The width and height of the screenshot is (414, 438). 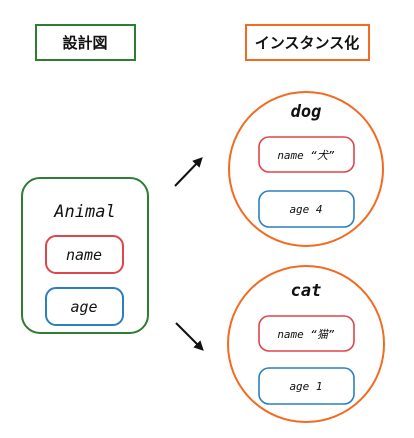 I want to click on class-field-name-label: name, so click(x=84, y=255).